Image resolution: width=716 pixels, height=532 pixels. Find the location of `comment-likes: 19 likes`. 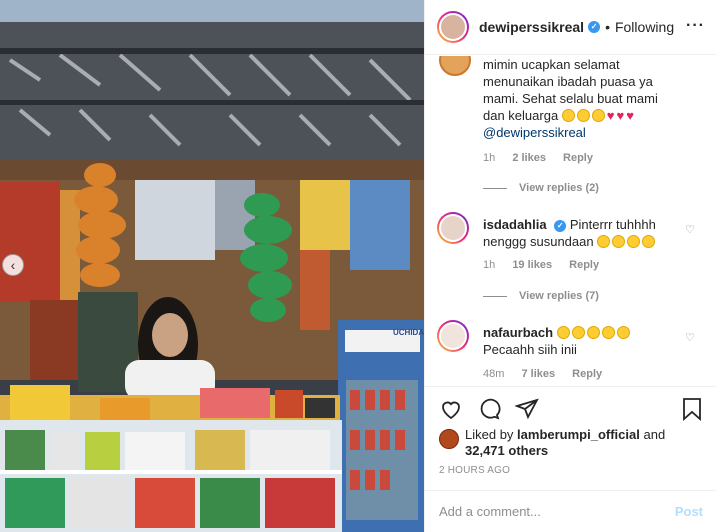

comment-likes: 19 likes is located at coordinates (532, 265).